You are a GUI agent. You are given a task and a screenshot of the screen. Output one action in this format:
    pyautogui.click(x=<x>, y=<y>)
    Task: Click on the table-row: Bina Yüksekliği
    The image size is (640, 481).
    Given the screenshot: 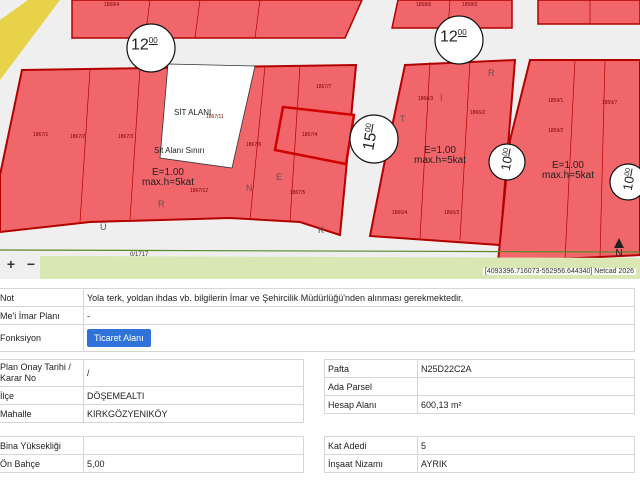 What is the action you would take?
    pyautogui.click(x=152, y=445)
    